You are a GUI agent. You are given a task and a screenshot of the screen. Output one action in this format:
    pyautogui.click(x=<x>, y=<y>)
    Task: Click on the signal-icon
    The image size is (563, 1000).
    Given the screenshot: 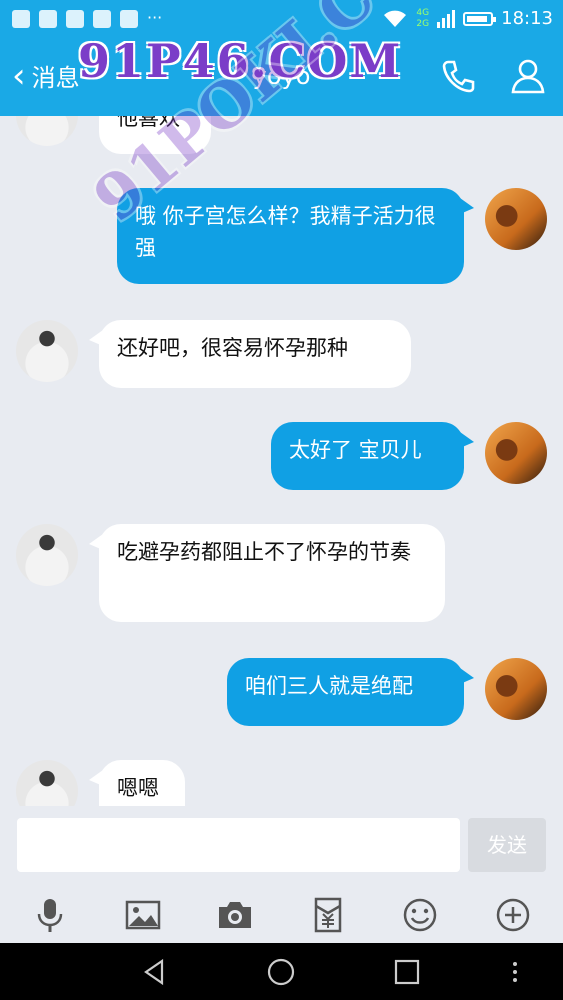 What is the action you would take?
    pyautogui.click(x=446, y=18)
    